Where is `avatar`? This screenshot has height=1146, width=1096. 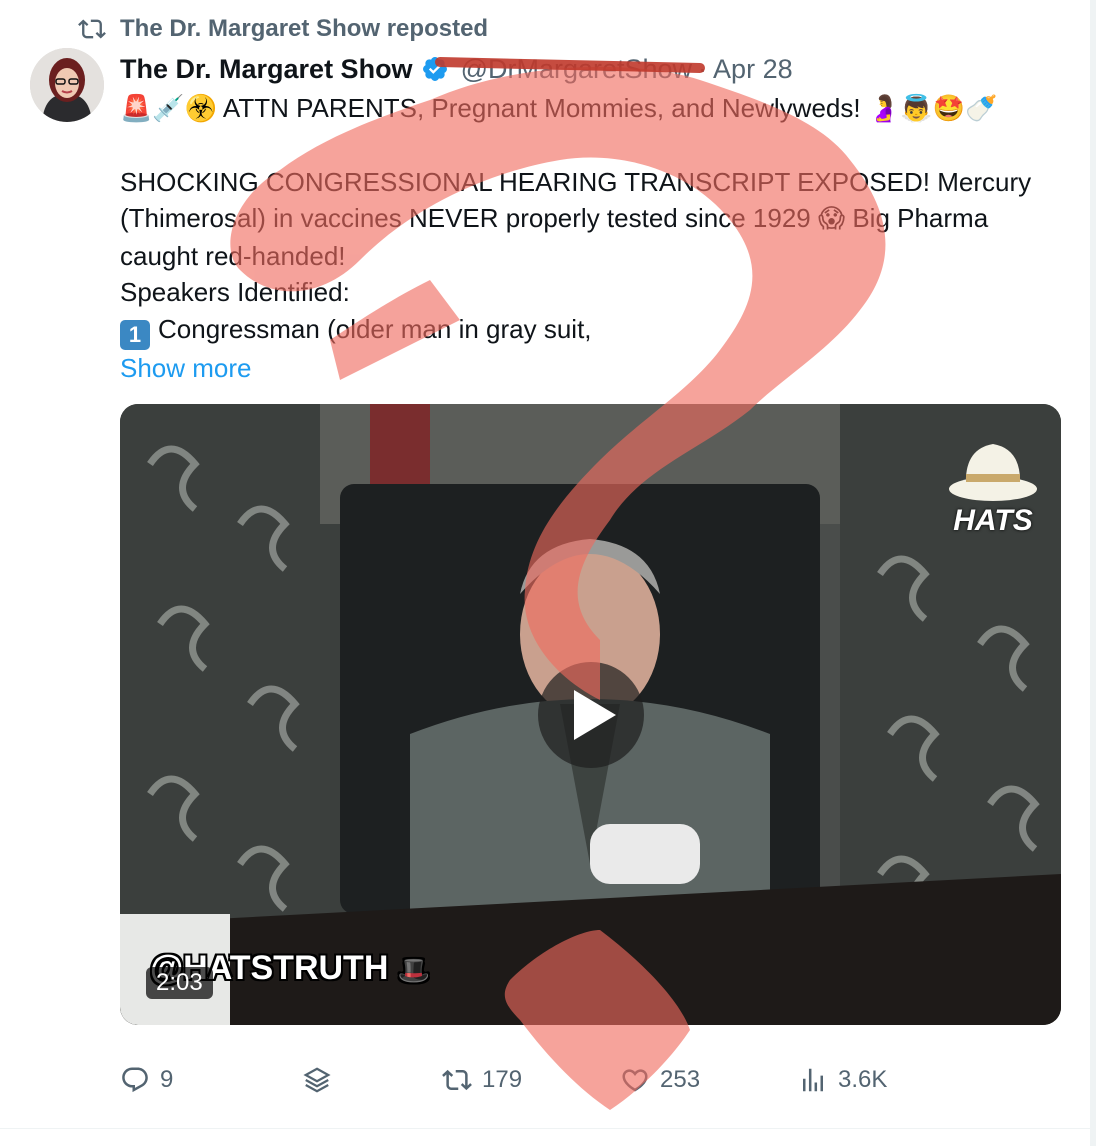
avatar is located at coordinates (67, 85).